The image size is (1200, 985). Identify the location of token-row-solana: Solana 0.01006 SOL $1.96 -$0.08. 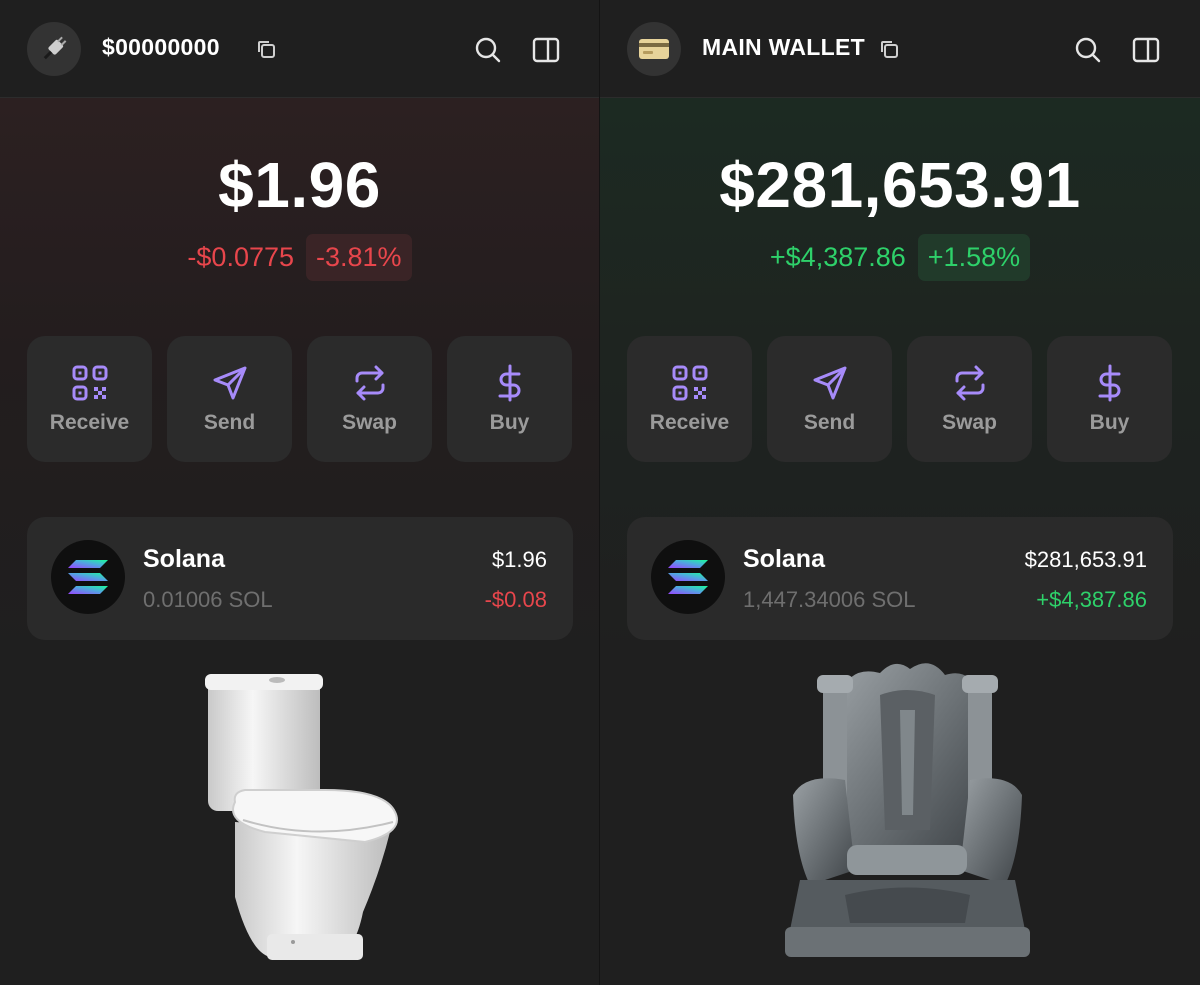
(300, 578).